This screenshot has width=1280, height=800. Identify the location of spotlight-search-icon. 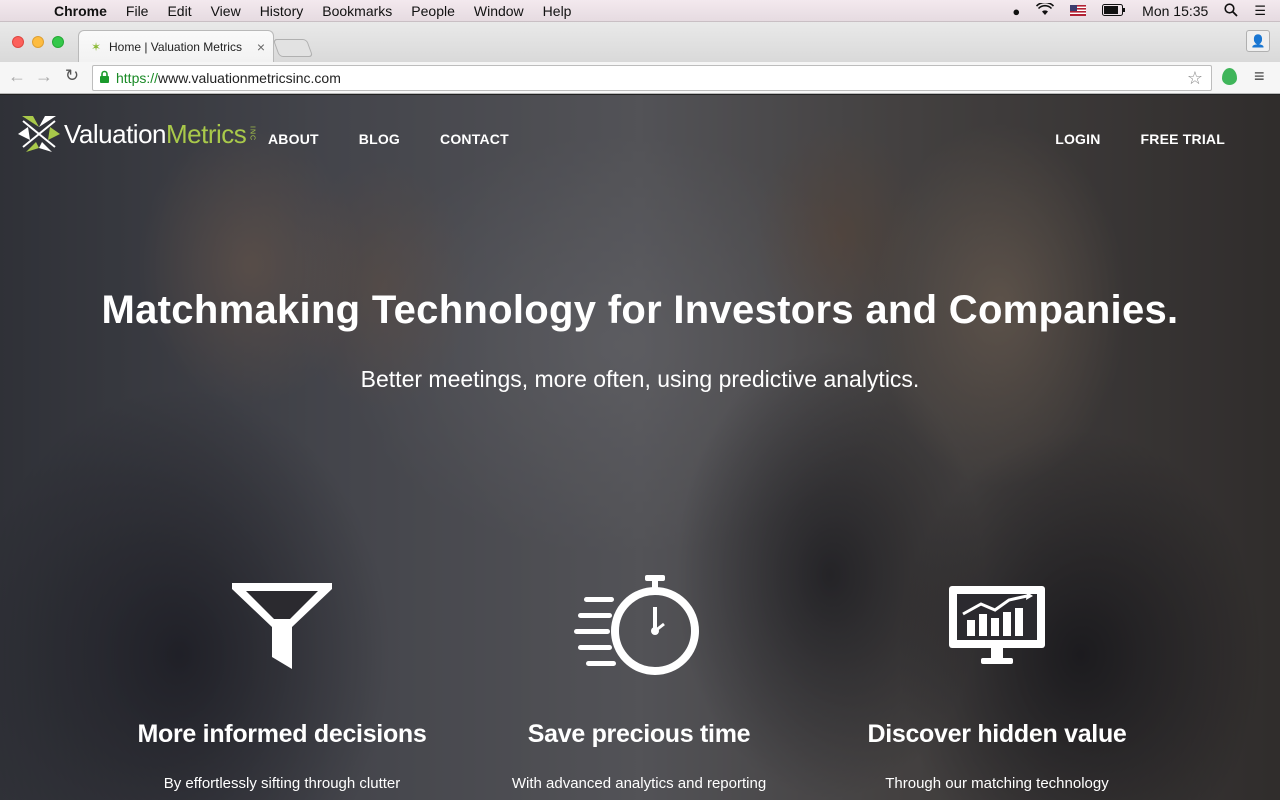
(1231, 11).